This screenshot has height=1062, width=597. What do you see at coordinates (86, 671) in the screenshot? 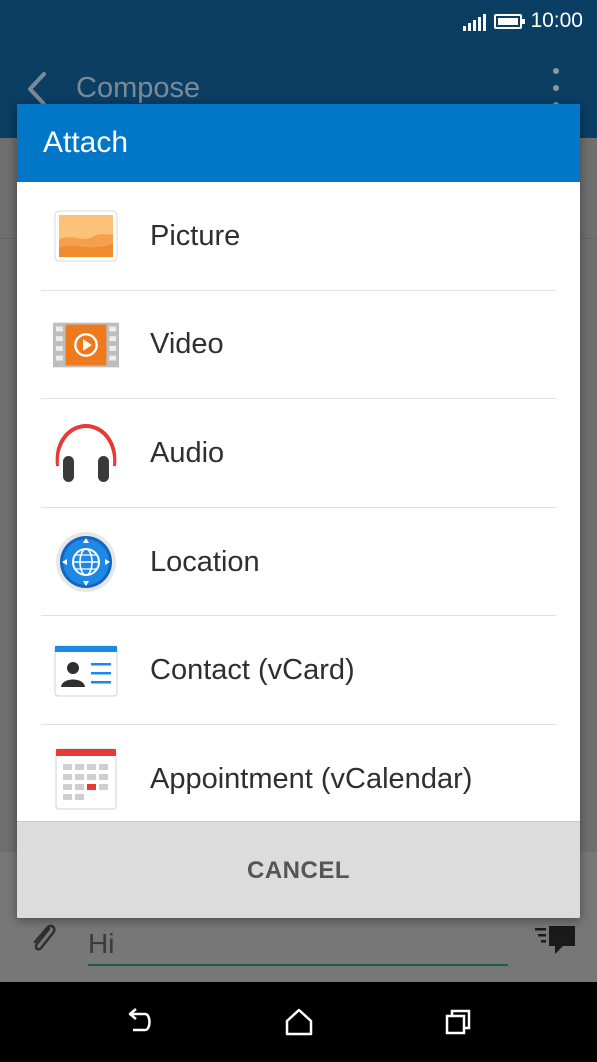
I see `contact-card-icon` at bounding box center [86, 671].